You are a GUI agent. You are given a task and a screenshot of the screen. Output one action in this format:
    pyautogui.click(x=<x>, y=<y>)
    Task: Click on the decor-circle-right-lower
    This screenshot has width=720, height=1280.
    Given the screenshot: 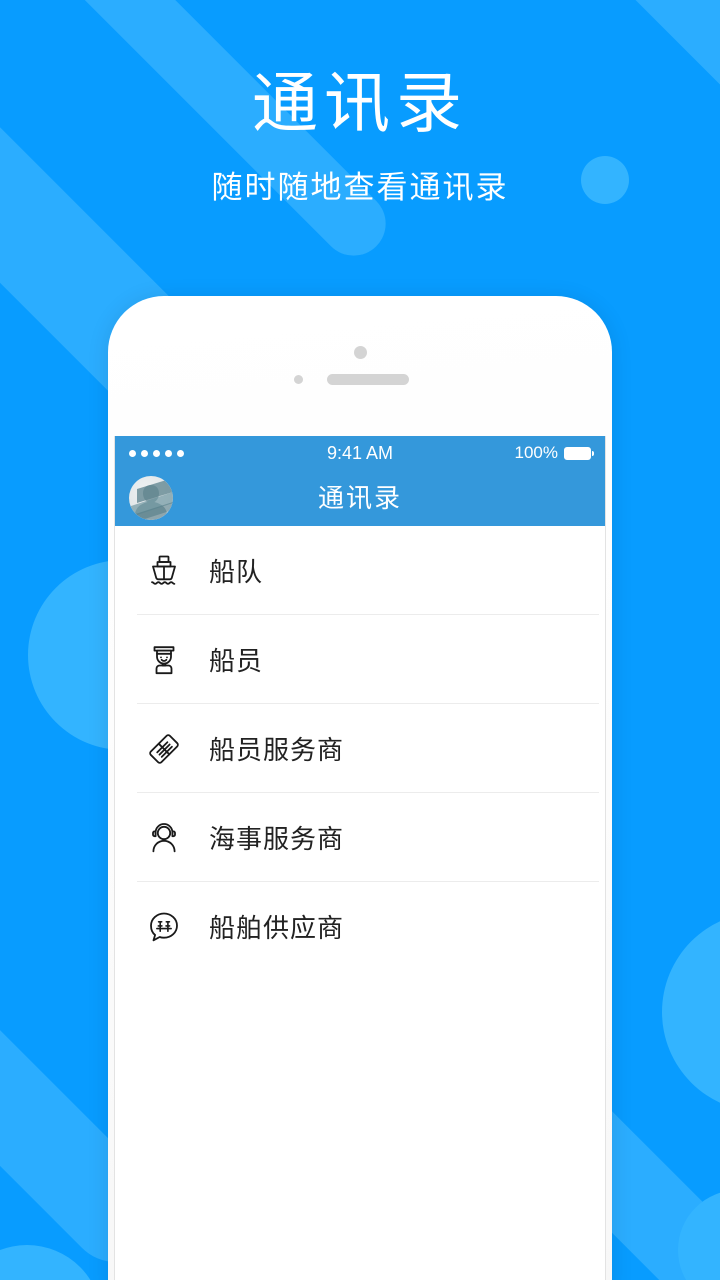 What is the action you would take?
    pyautogui.click(x=691, y=1012)
    